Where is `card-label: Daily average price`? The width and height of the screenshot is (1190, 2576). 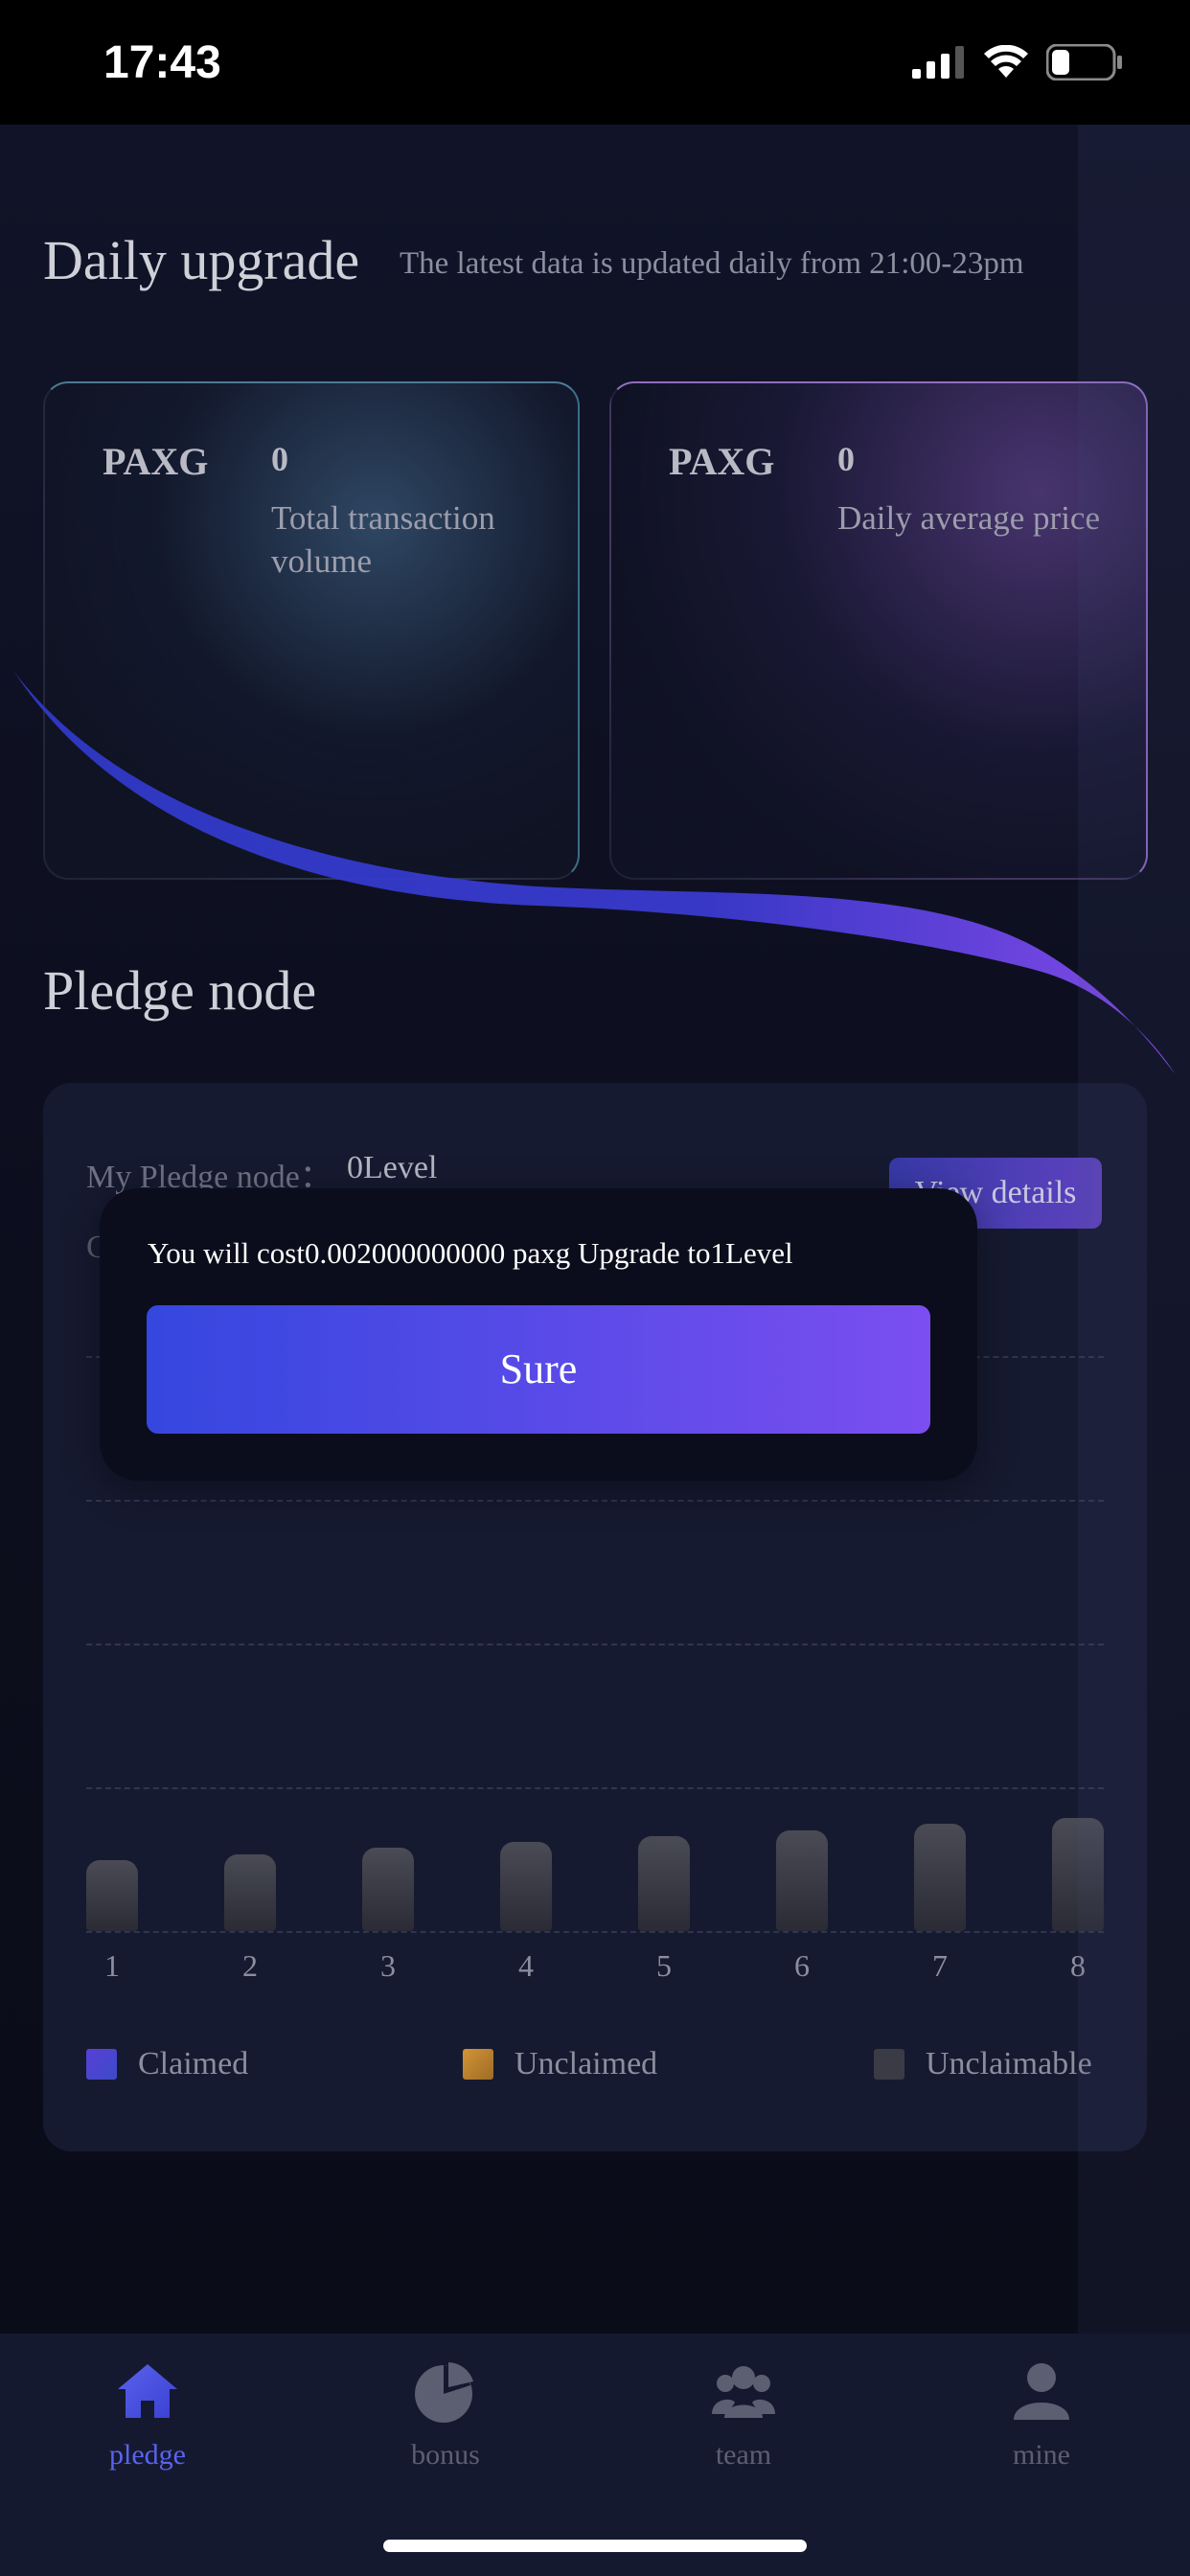 card-label: Daily average price is located at coordinates (969, 518).